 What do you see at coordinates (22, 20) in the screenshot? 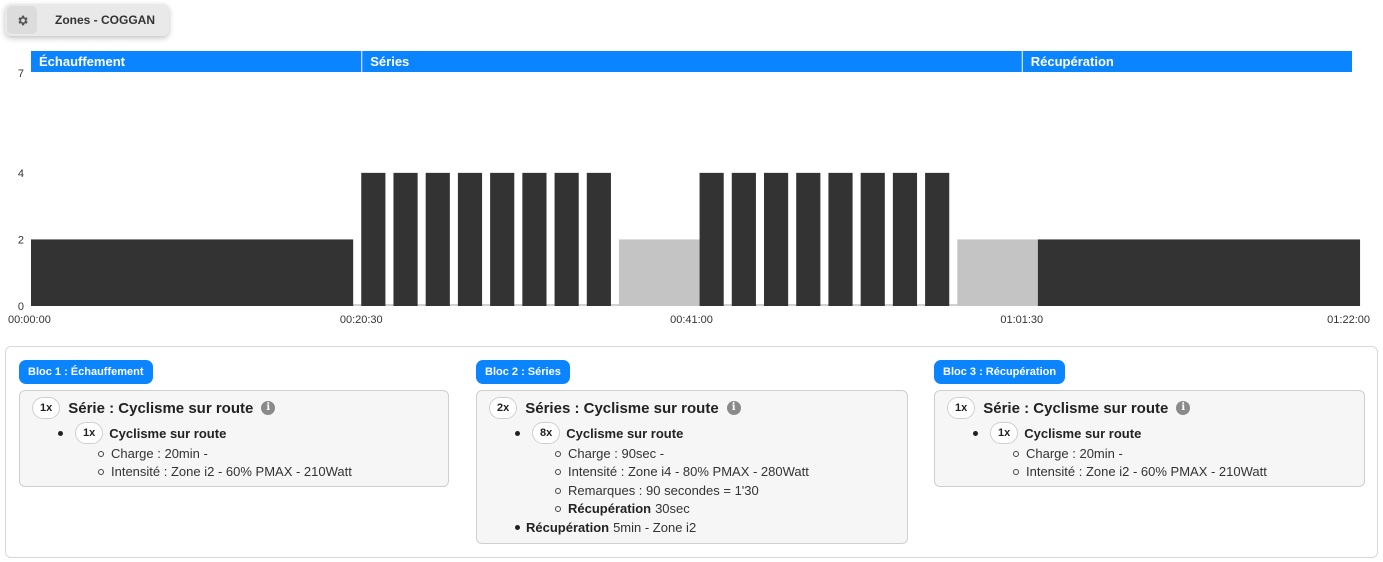
I see `gear-icon` at bounding box center [22, 20].